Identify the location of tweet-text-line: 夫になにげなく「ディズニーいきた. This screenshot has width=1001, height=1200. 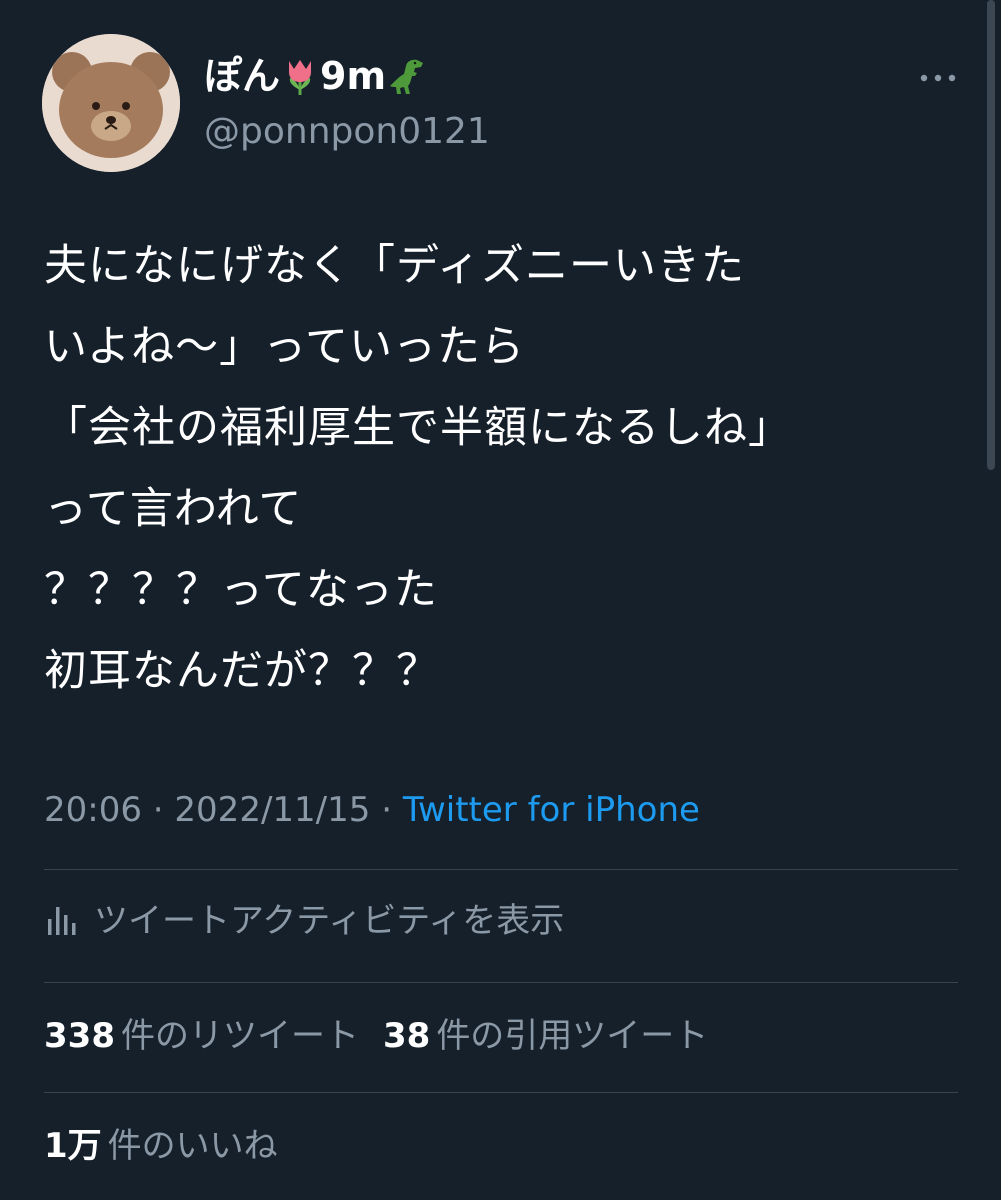
(394, 266).